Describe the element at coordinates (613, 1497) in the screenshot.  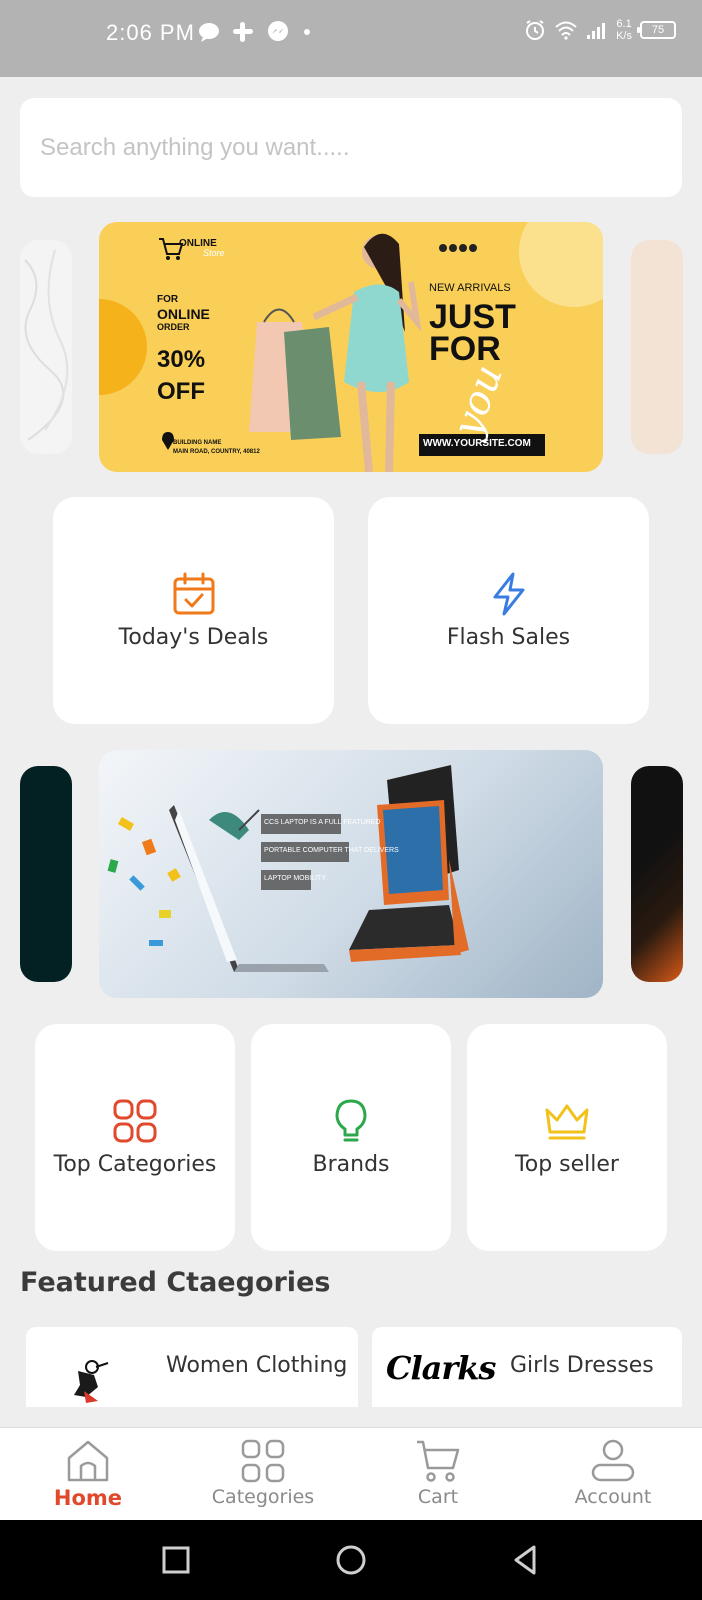
I see `nav-account-label: Account` at that location.